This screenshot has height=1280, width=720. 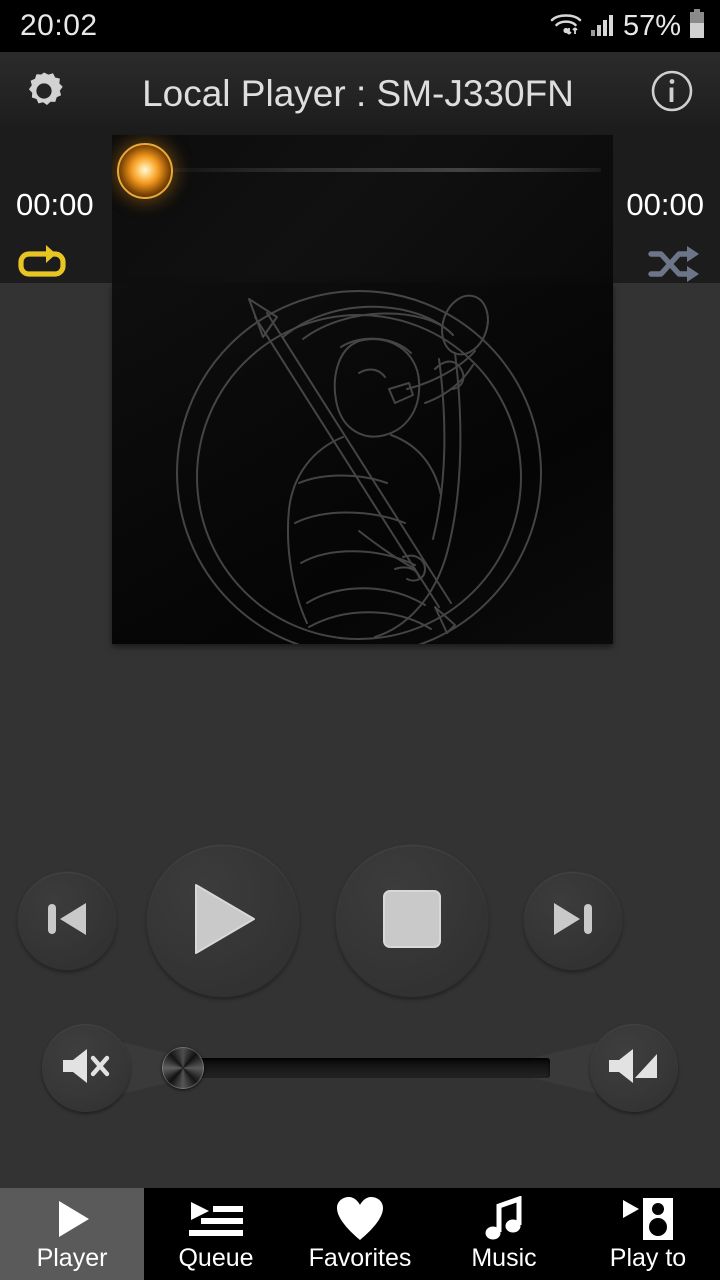 I want to click on next-track-icon, so click(x=573, y=921).